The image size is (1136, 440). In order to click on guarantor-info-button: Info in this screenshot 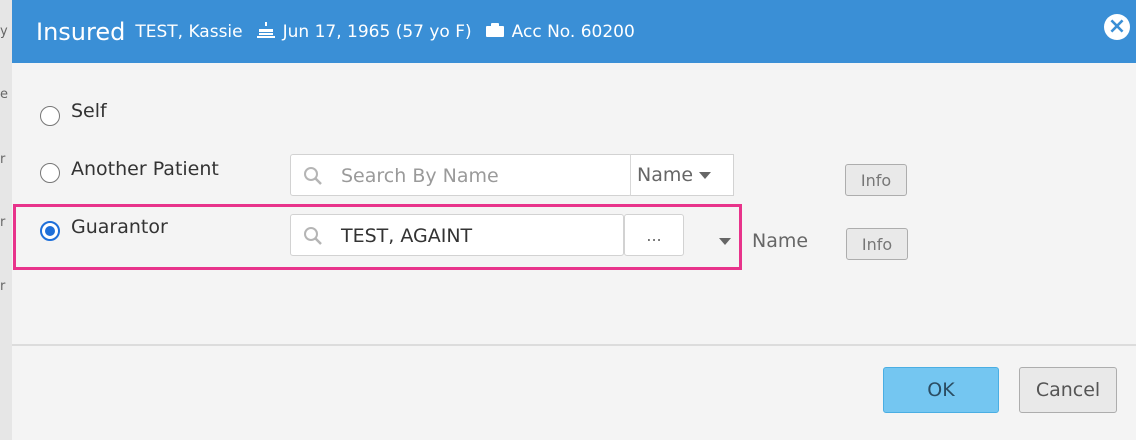, I will do `click(877, 244)`.